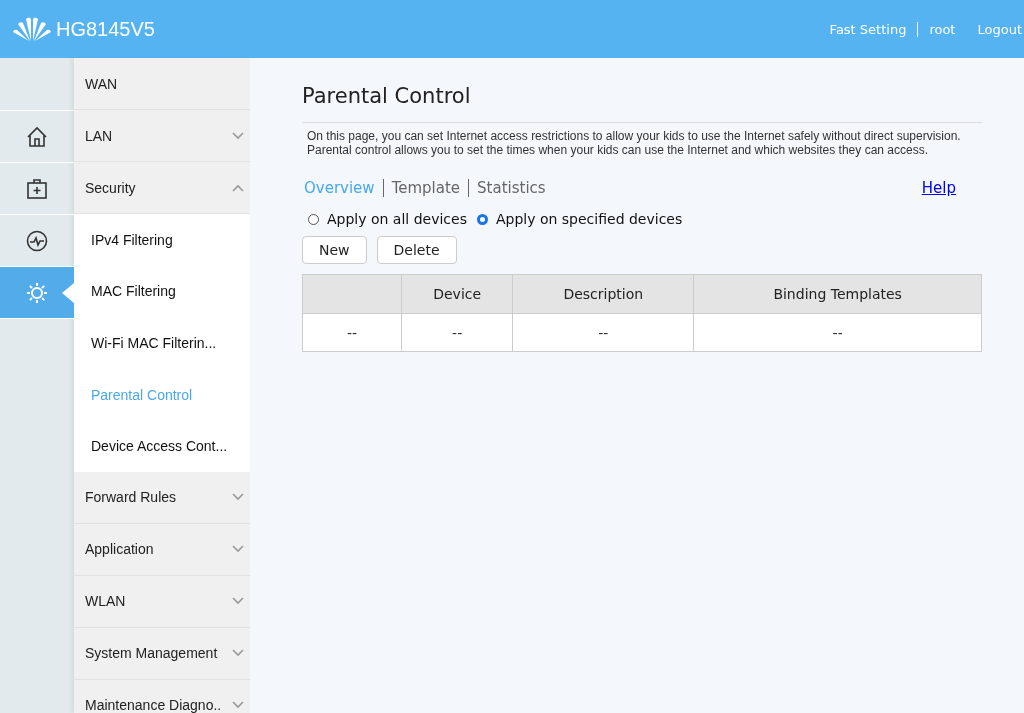 The image size is (1024, 713). What do you see at coordinates (334, 250) in the screenshot?
I see `action-button: New` at bounding box center [334, 250].